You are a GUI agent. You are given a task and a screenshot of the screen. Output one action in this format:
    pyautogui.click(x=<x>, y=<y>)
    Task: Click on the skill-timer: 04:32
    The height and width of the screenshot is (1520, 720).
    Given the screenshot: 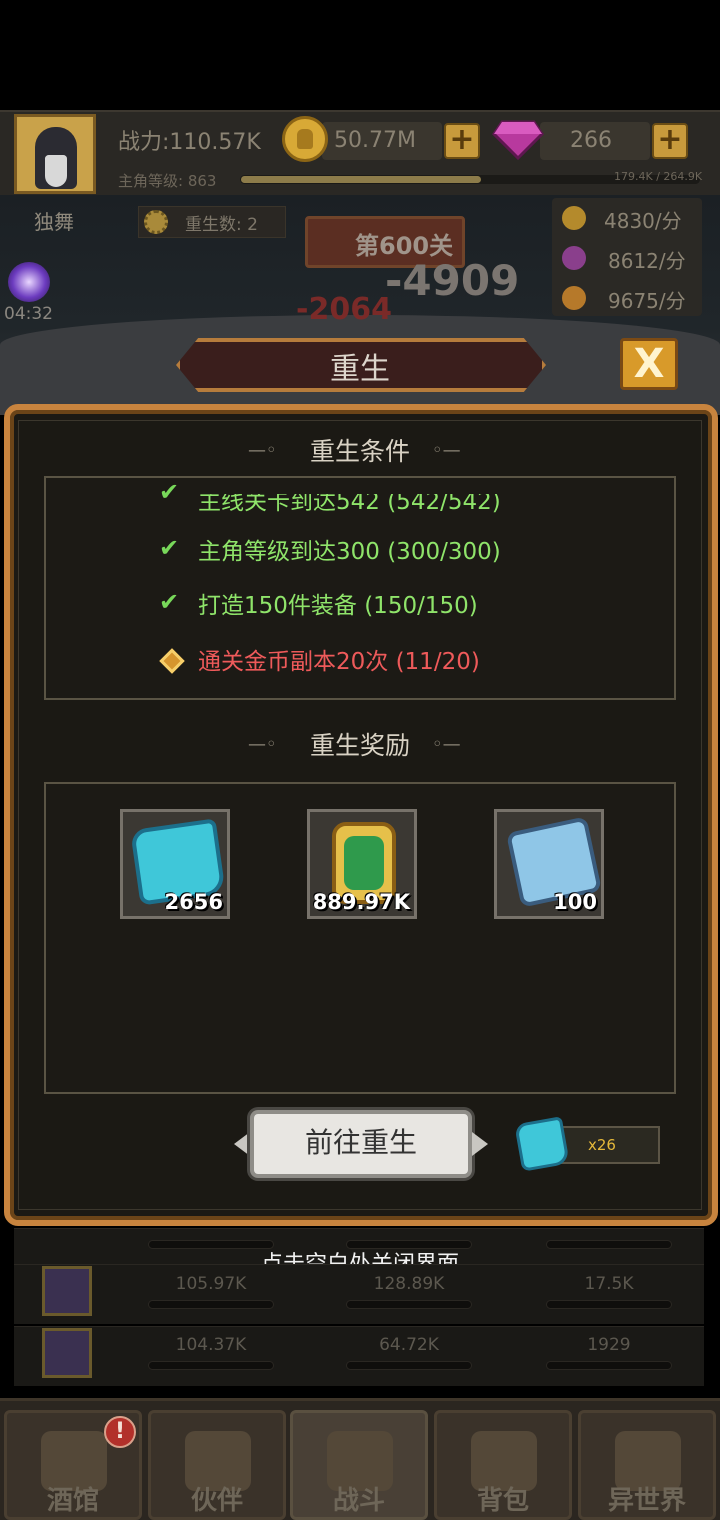 What is the action you would take?
    pyautogui.click(x=28, y=314)
    